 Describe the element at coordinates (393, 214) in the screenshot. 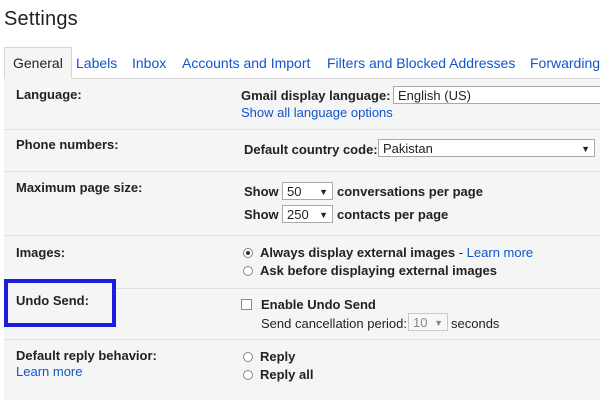

I see `contacts-per-page-label: contacts per page` at that location.